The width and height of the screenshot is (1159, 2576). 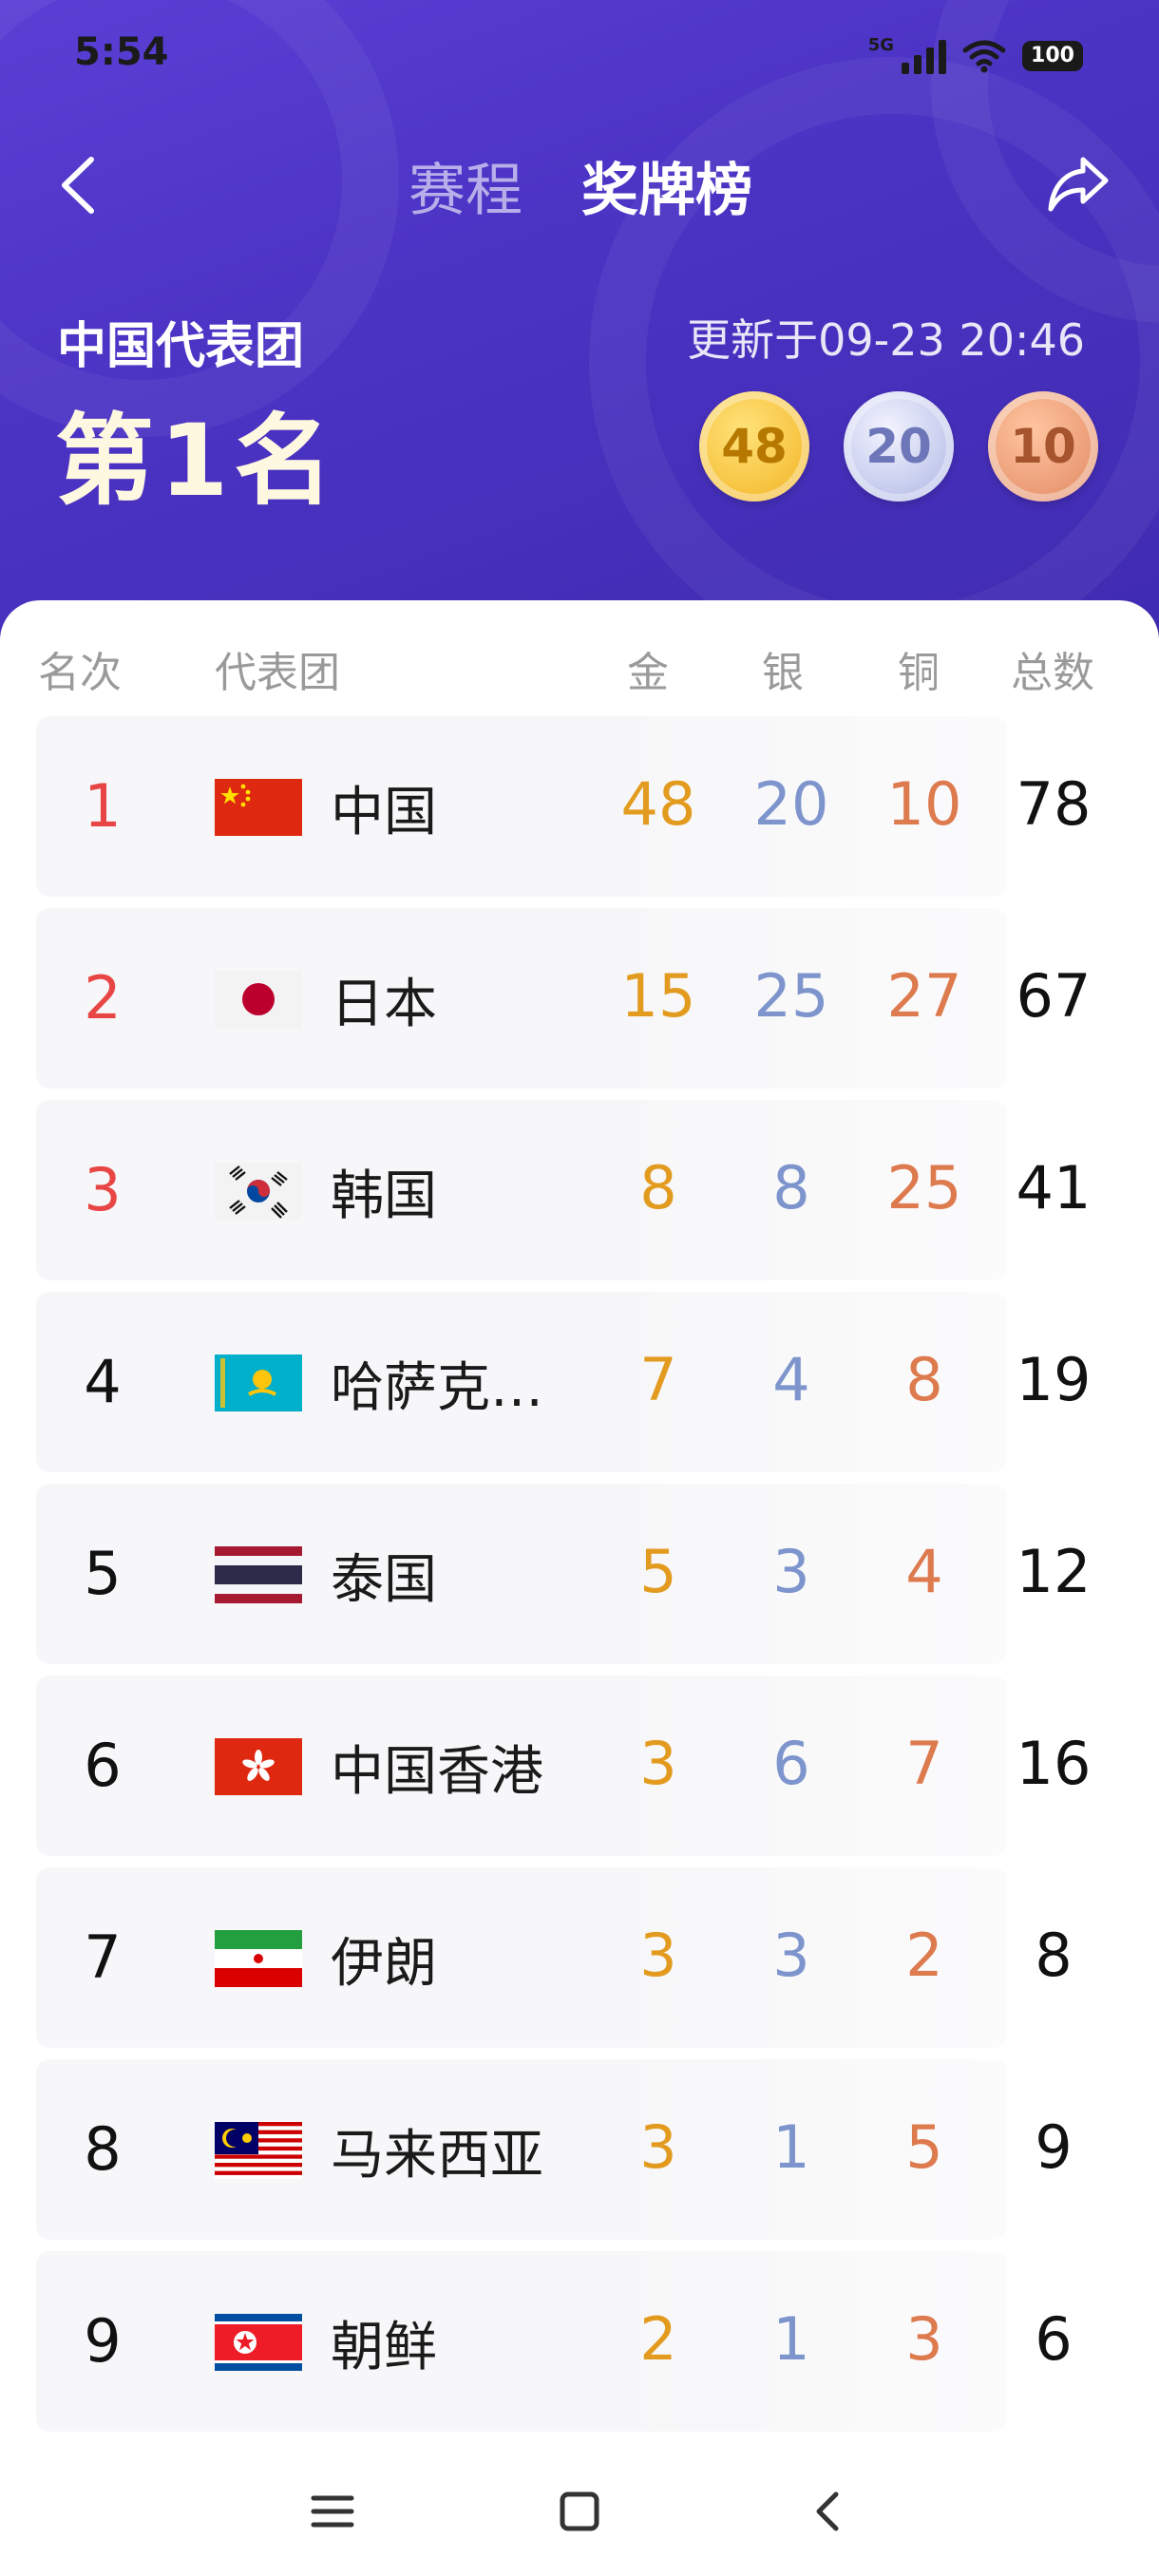 What do you see at coordinates (103, 1189) in the screenshot?
I see `row-rank: 3` at bounding box center [103, 1189].